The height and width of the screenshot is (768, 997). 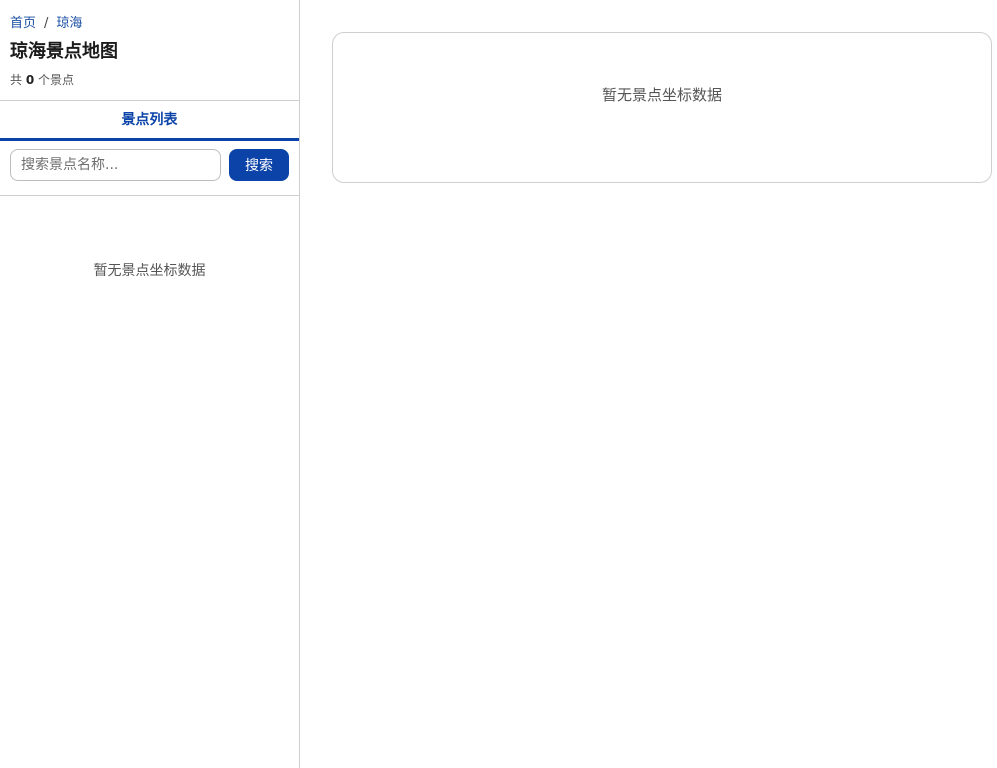 I want to click on search-row: 搜索, so click(x=149, y=168).